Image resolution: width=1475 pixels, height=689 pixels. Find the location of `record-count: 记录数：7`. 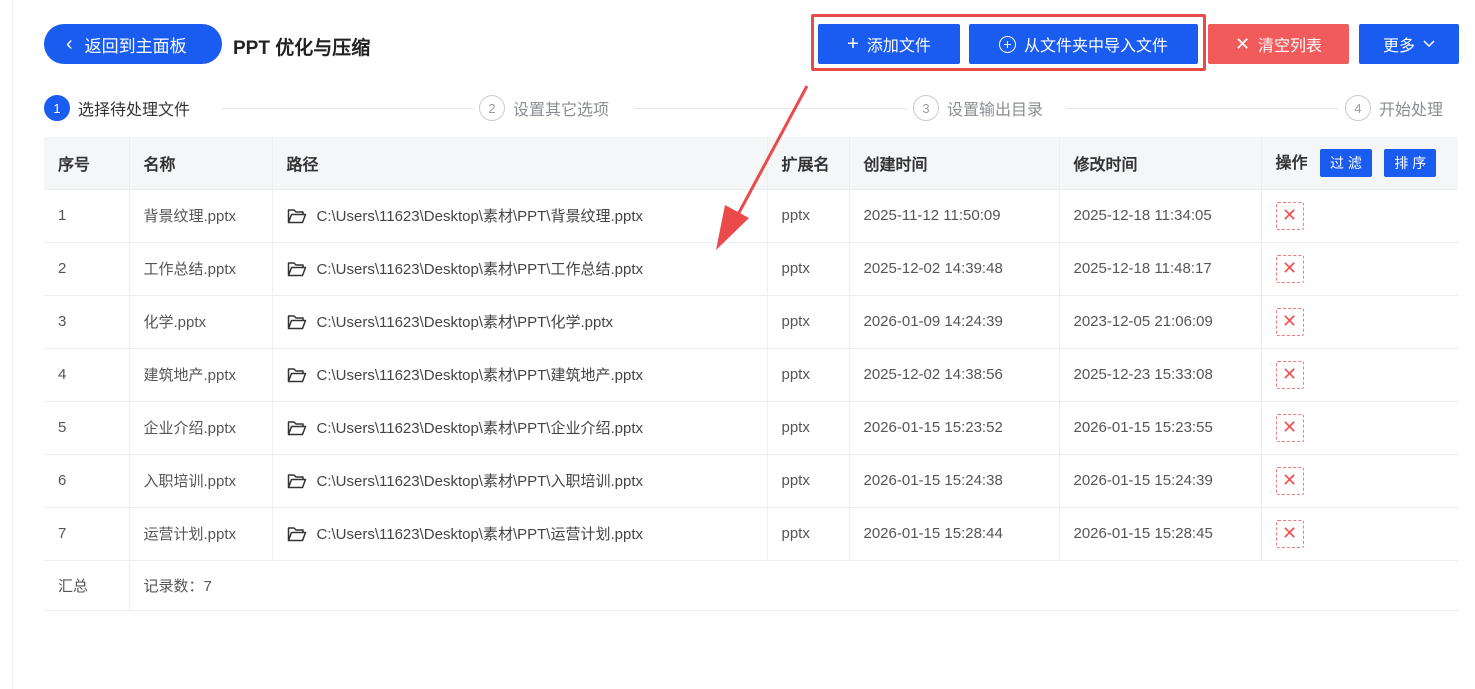

record-count: 记录数：7 is located at coordinates (793, 585).